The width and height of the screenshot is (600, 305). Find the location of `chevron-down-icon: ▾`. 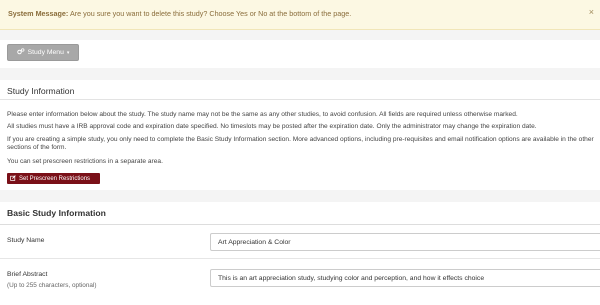

chevron-down-icon: ▾ is located at coordinates (68, 52).